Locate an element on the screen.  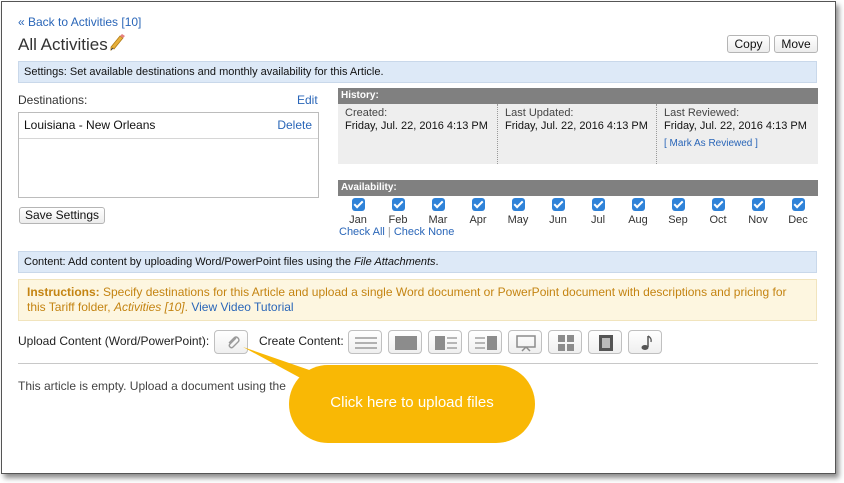
destinations-label: Destinations: is located at coordinates (53, 100).